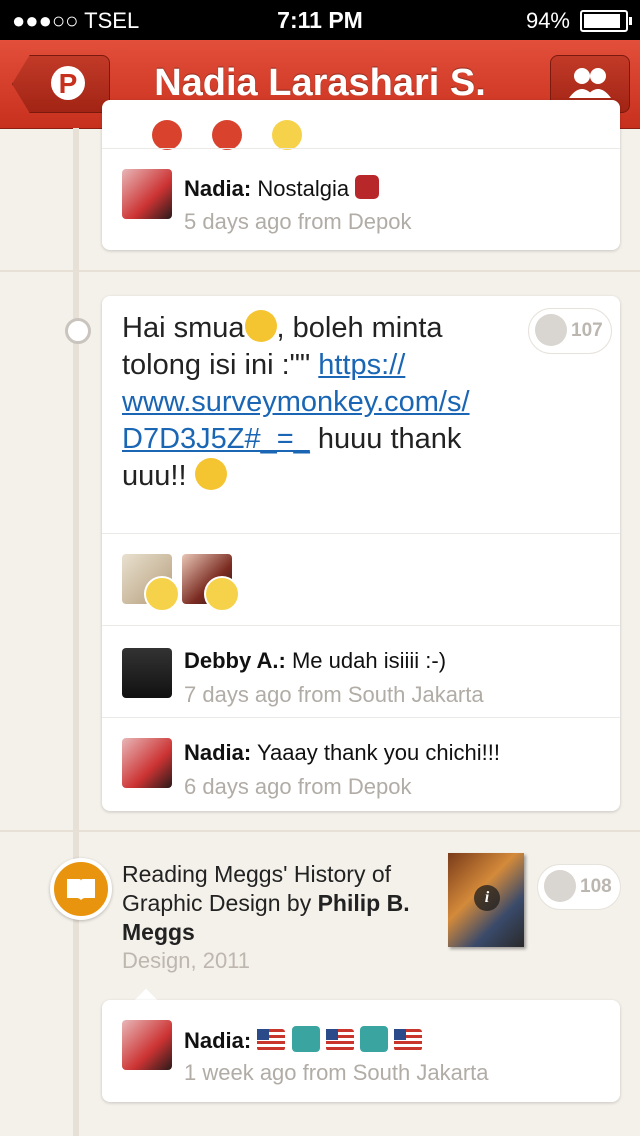 The width and height of the screenshot is (640, 1136). I want to click on backpack-emoji-icon, so click(367, 187).